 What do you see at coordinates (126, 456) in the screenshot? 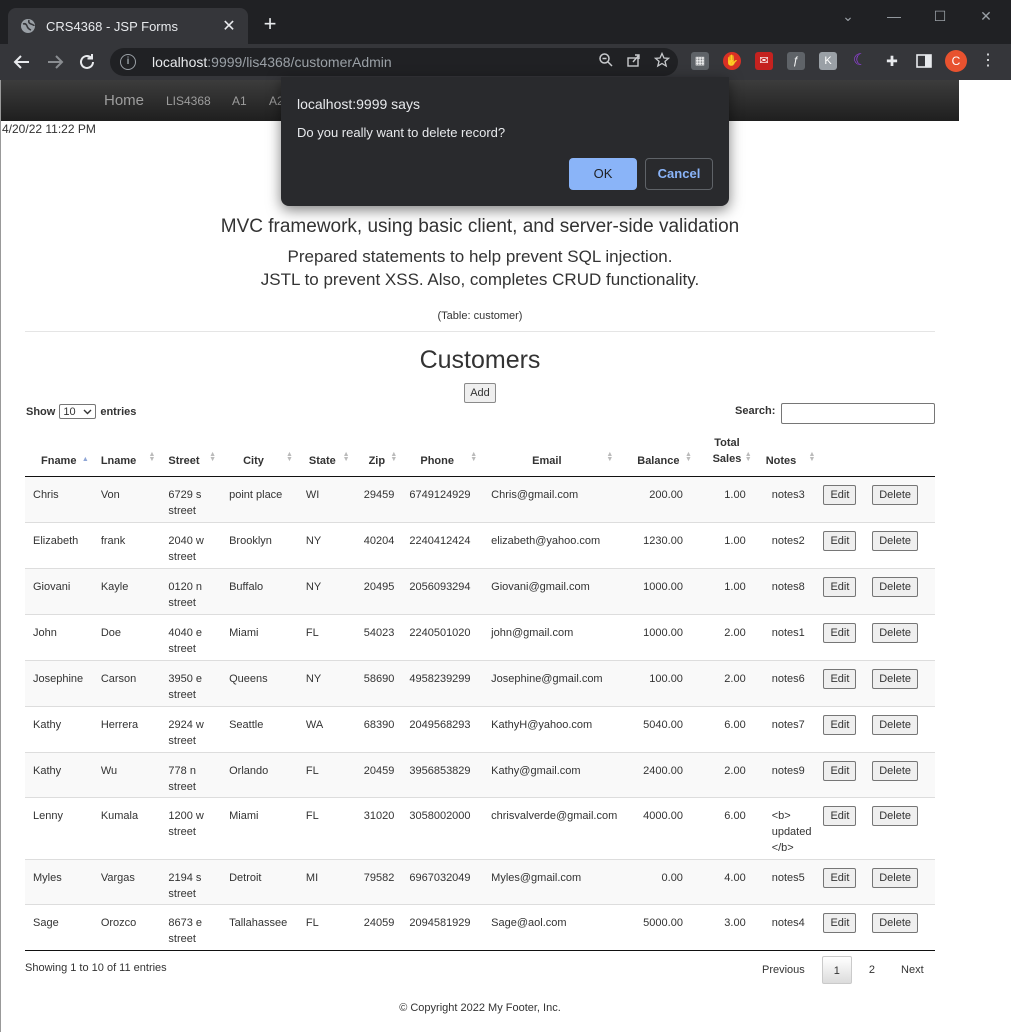
I see `column-header-lname: Lname ▲ ▼` at bounding box center [126, 456].